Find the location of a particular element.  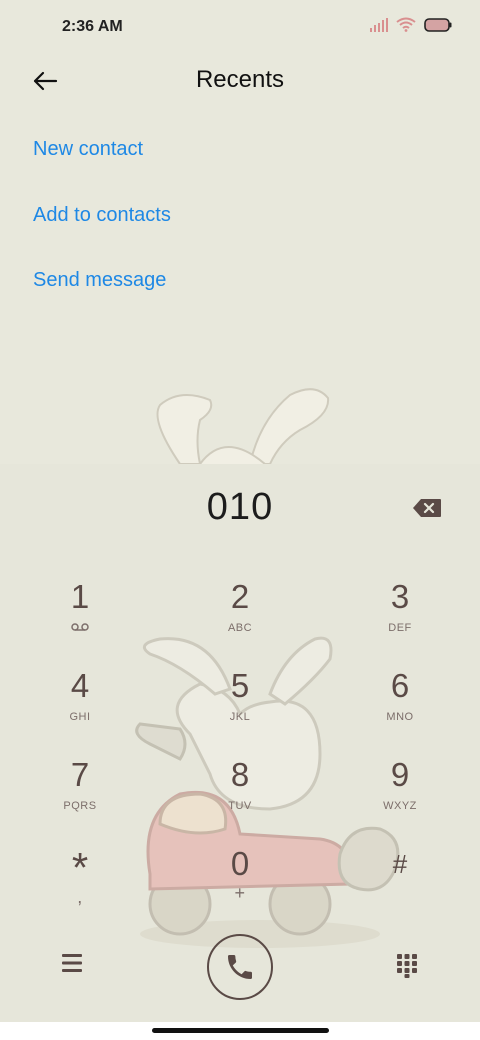

key-5-digit: 5 is located at coordinates (240, 685).